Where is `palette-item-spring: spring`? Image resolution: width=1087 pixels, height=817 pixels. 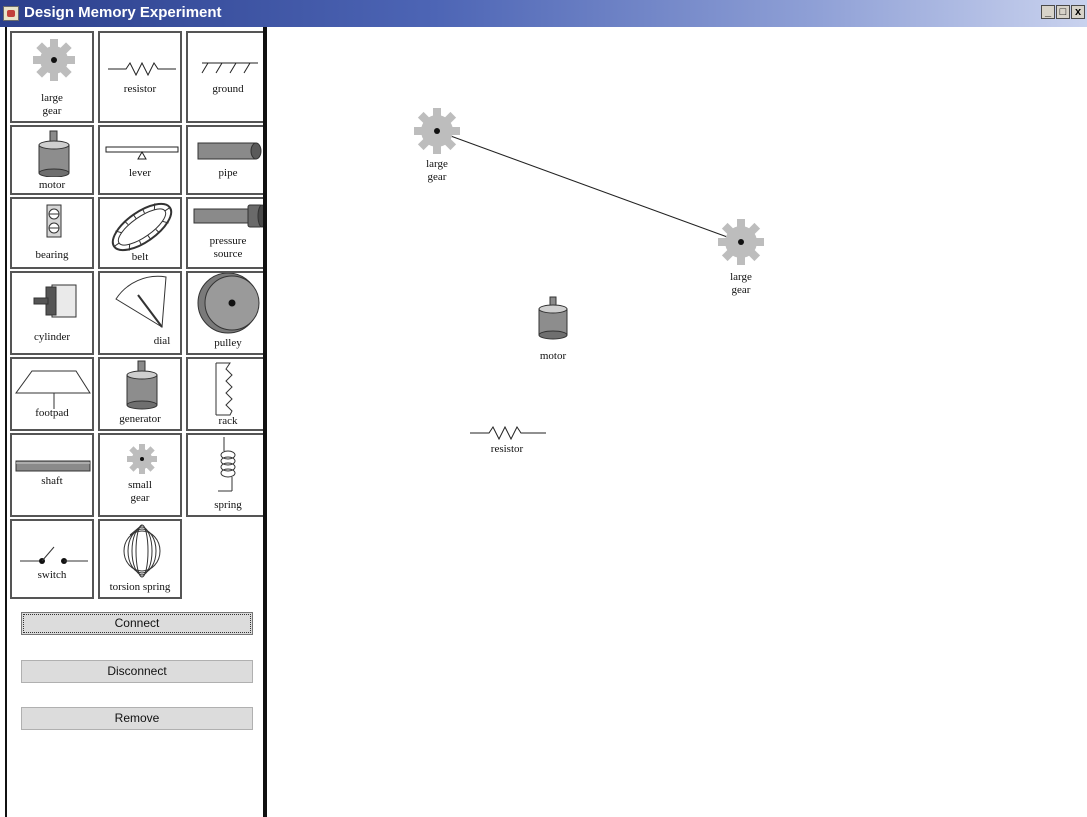 palette-item-spring: spring is located at coordinates (228, 475).